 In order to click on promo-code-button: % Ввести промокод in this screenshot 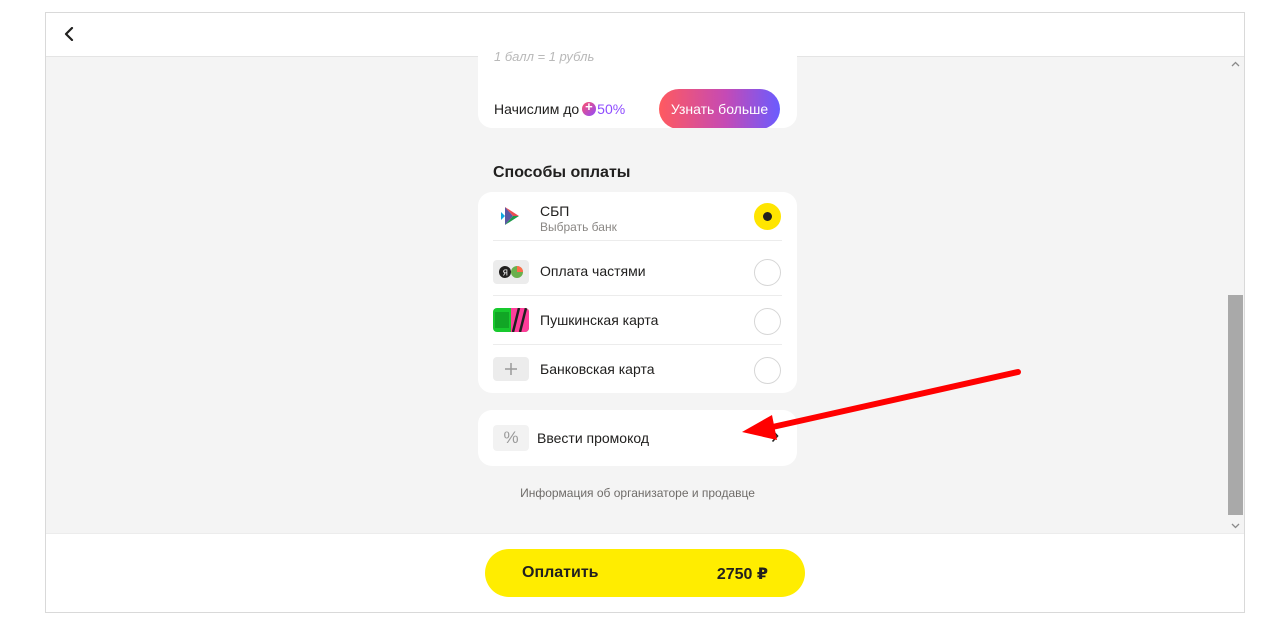, I will do `click(637, 438)`.